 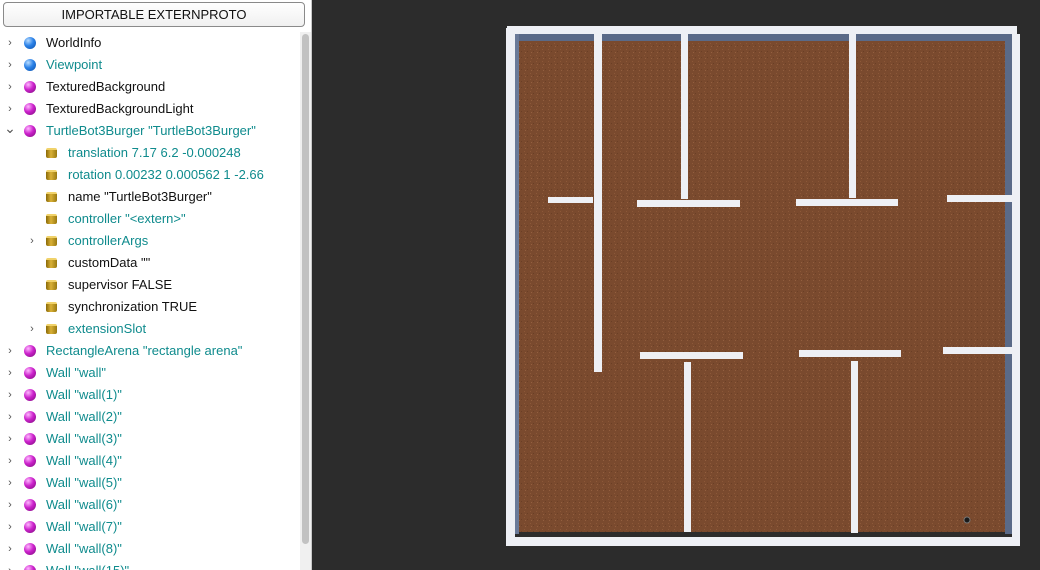 I want to click on tree-item: synchronization TRUE, so click(x=150, y=307).